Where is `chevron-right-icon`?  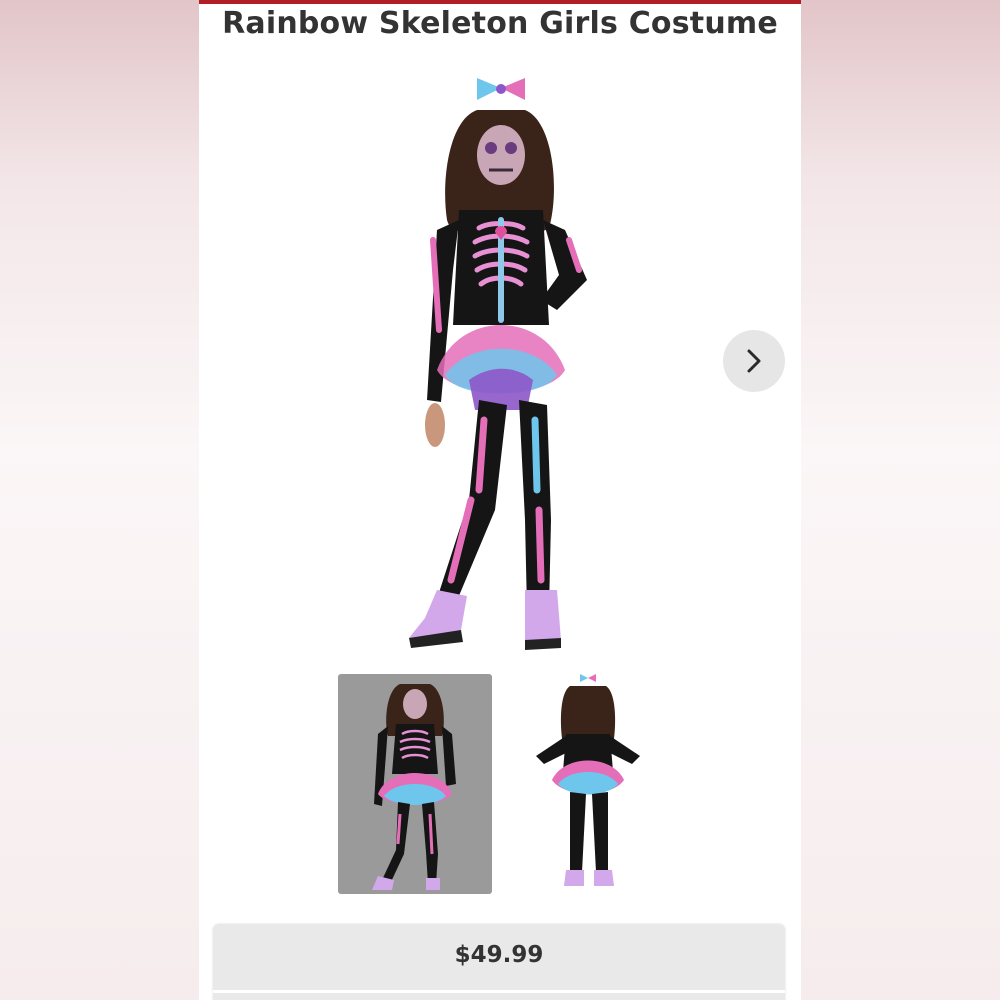
chevron-right-icon is located at coordinates (754, 361).